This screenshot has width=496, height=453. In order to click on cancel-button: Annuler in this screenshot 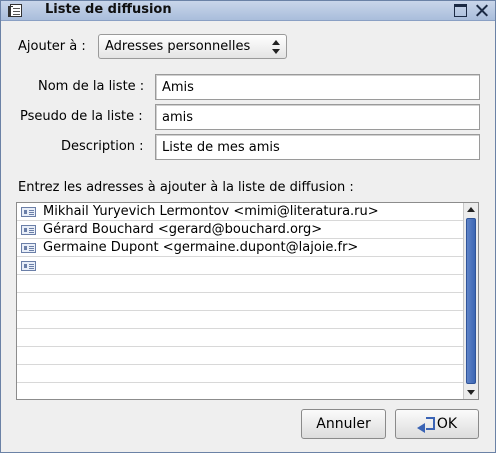, I will do `click(343, 424)`.